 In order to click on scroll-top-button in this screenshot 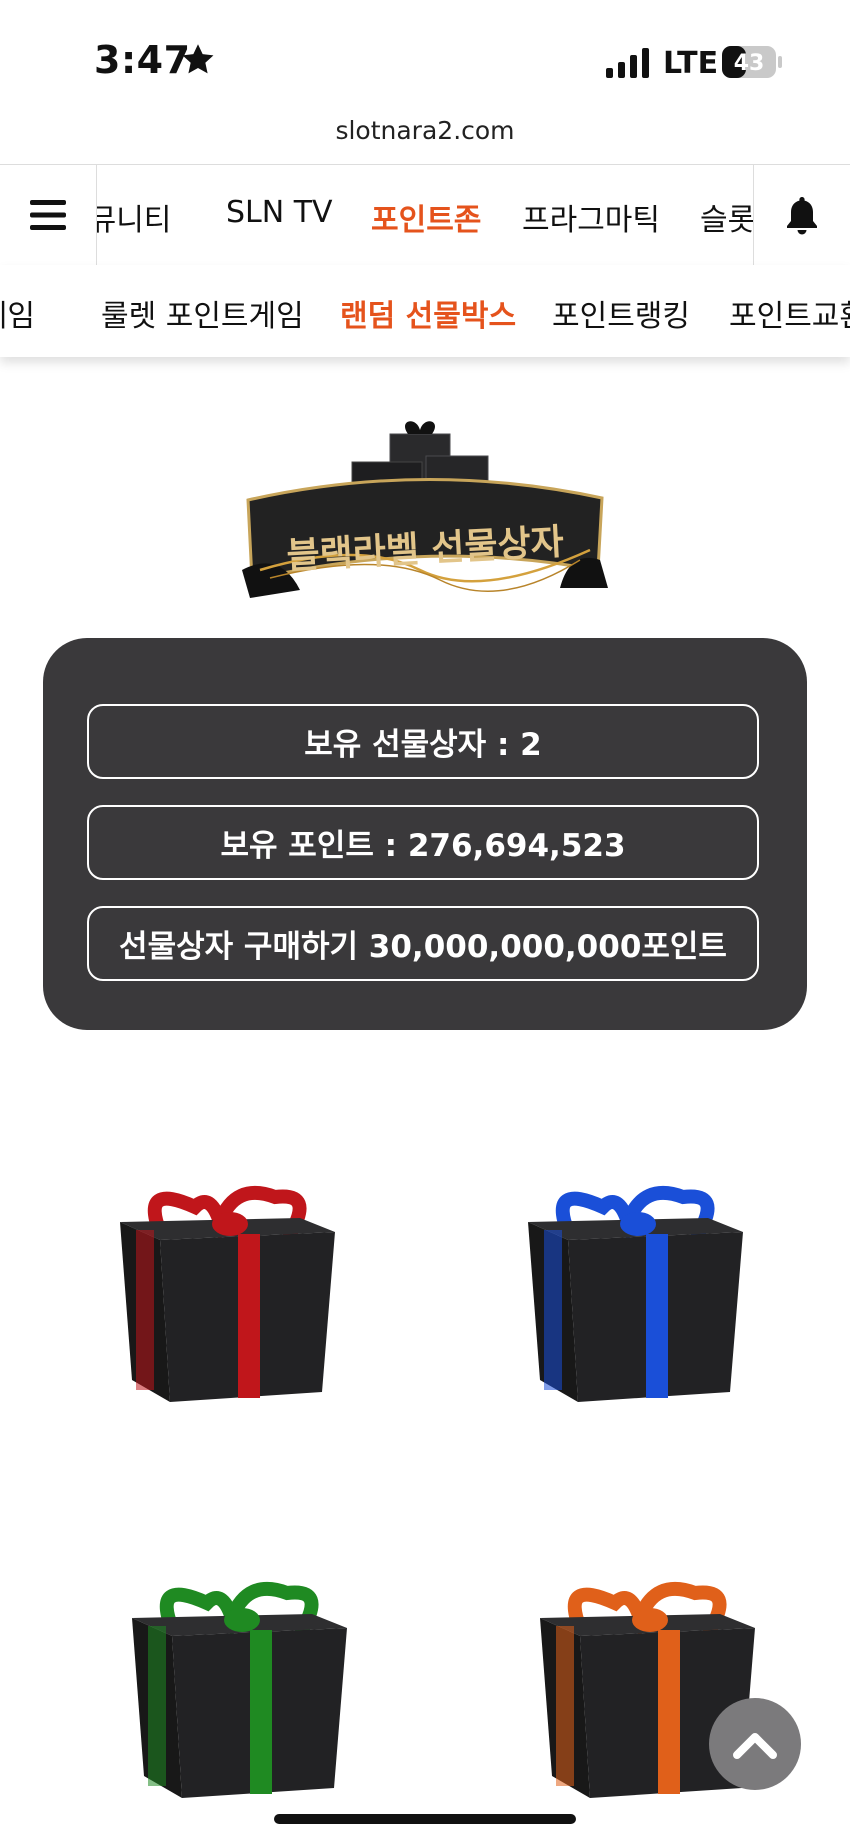, I will do `click(755, 1744)`.